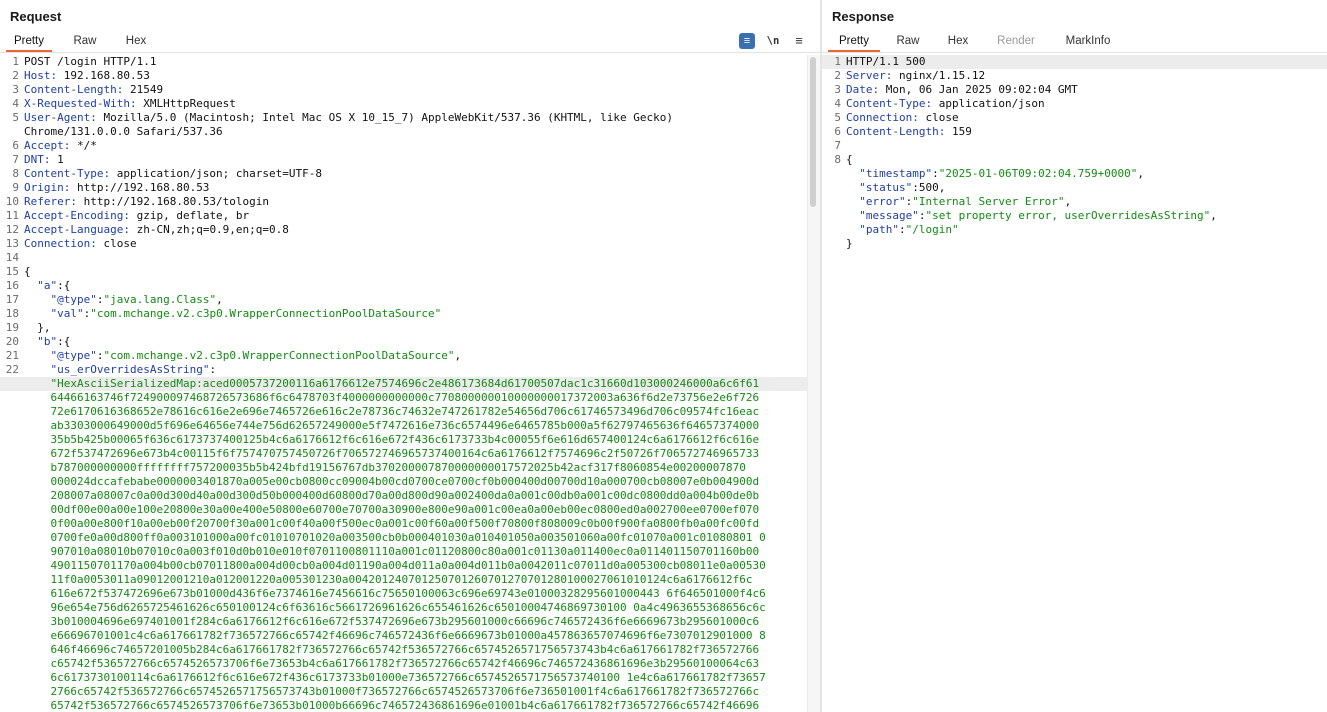 The height and width of the screenshot is (712, 1327). Describe the element at coordinates (15, 173) in the screenshot. I see `line-number: 8` at that location.